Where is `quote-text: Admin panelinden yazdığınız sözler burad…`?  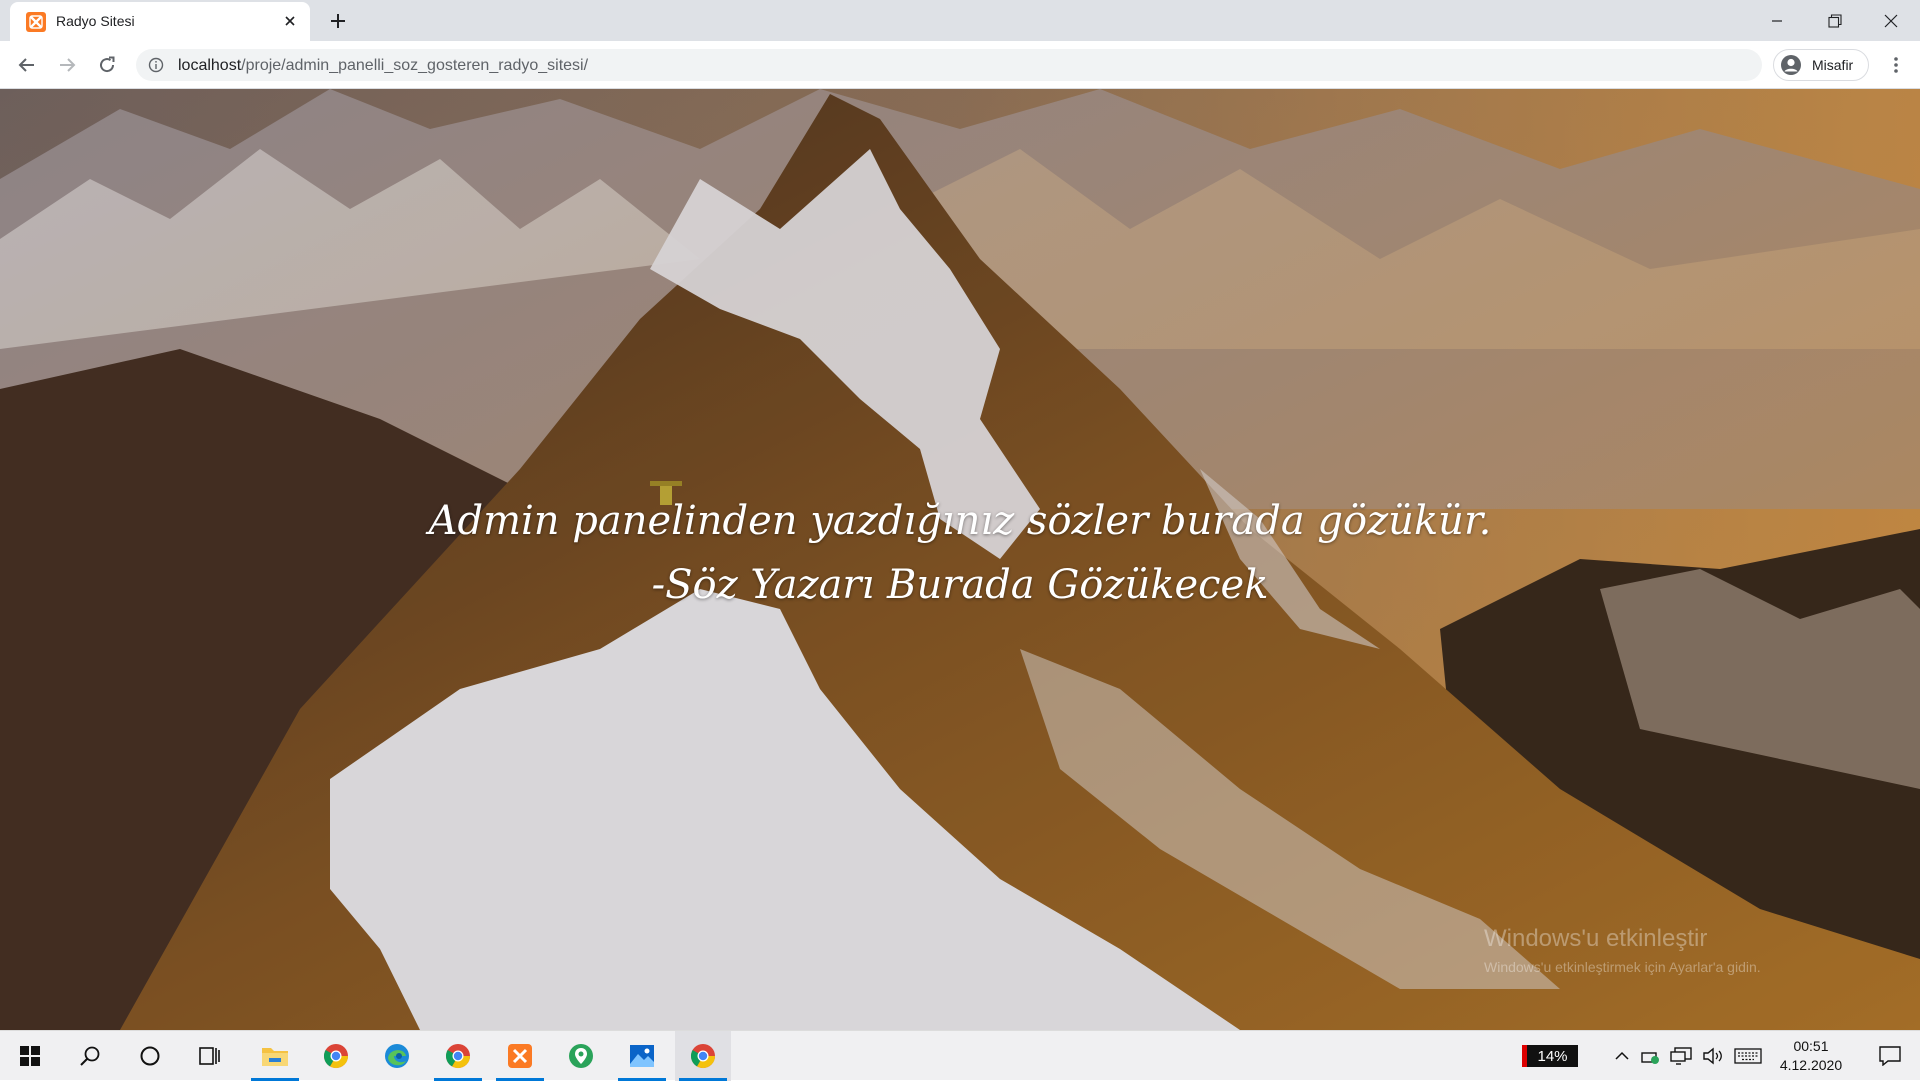 quote-text: Admin panelinden yazdığınız sözler burad… is located at coordinates (960, 521).